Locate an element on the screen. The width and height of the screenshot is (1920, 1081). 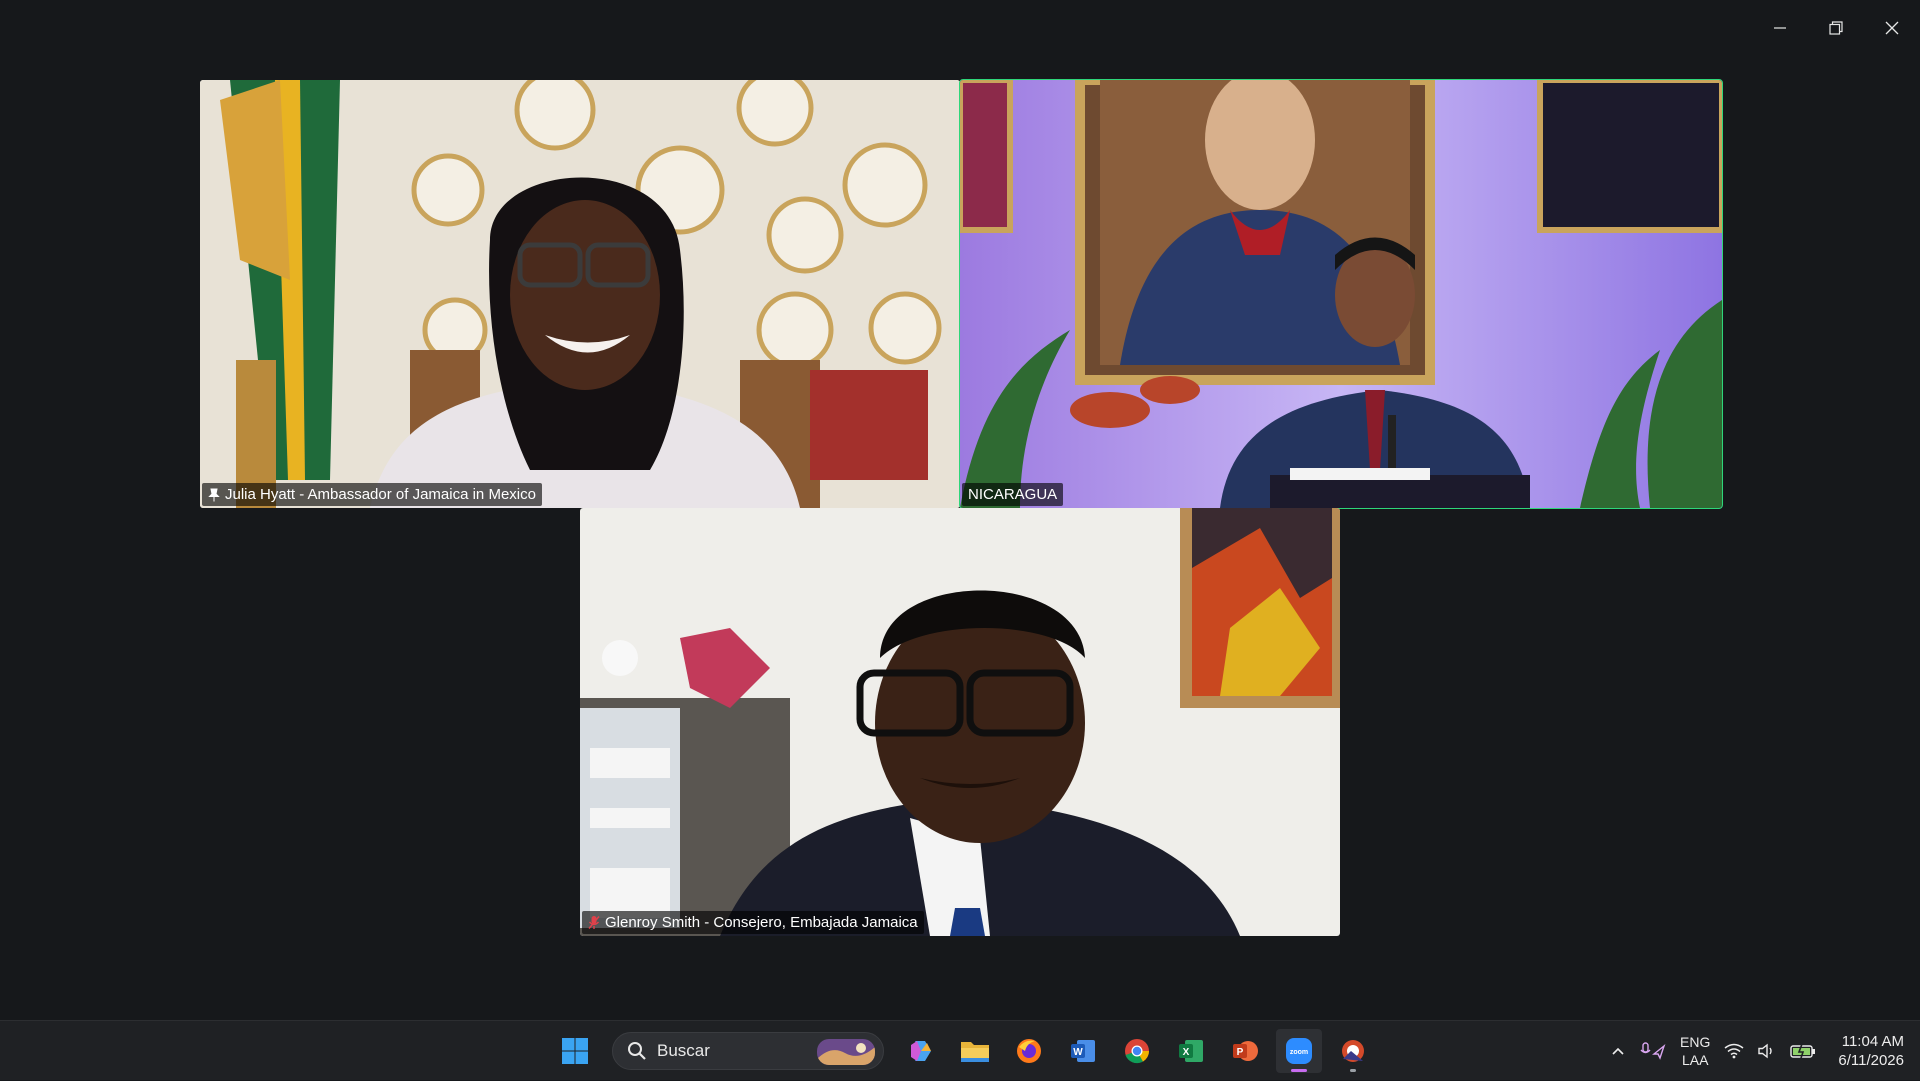
svg-text: X is located at coordinates (1186, 1052).